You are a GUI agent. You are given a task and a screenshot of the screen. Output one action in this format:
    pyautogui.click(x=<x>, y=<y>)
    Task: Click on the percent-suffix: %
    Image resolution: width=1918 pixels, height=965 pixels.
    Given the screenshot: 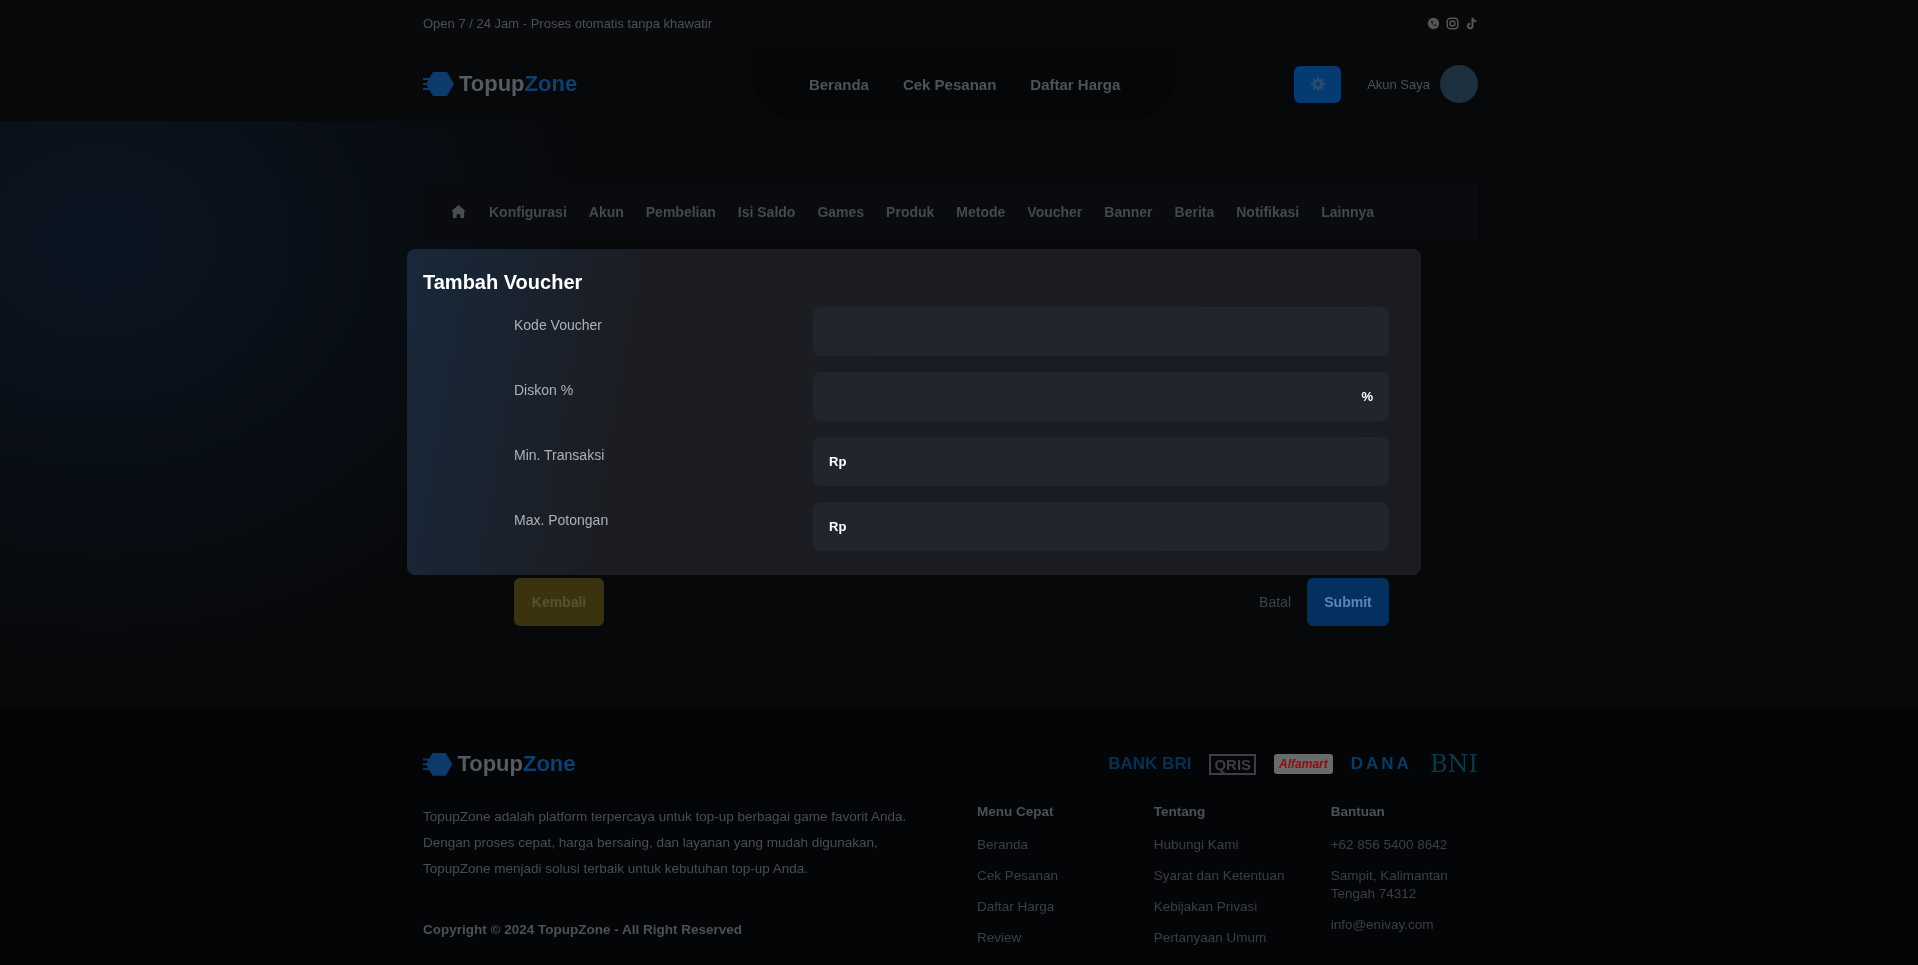 What is the action you would take?
    pyautogui.click(x=1367, y=396)
    